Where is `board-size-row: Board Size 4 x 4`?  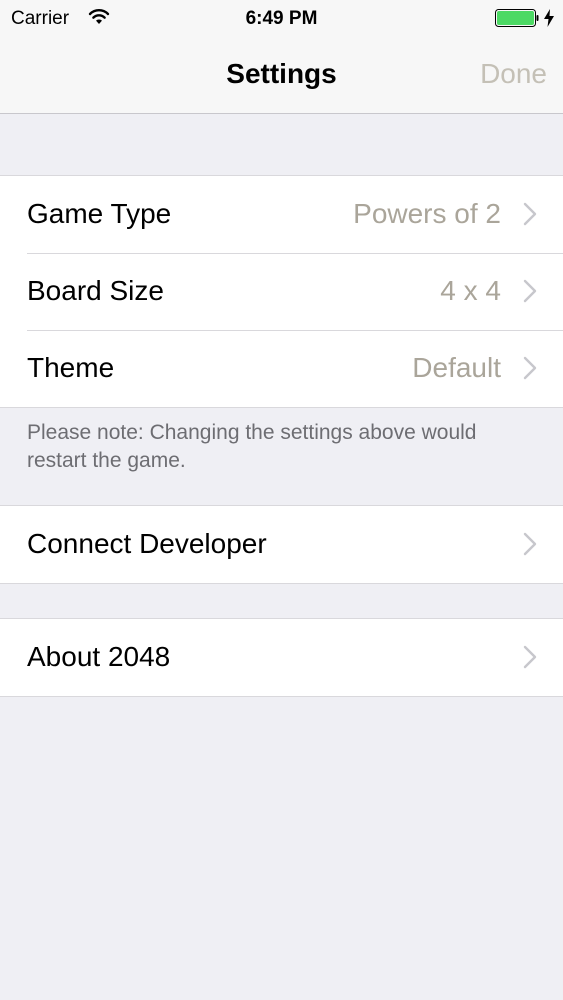
board-size-row: Board Size 4 x 4 is located at coordinates (281, 291).